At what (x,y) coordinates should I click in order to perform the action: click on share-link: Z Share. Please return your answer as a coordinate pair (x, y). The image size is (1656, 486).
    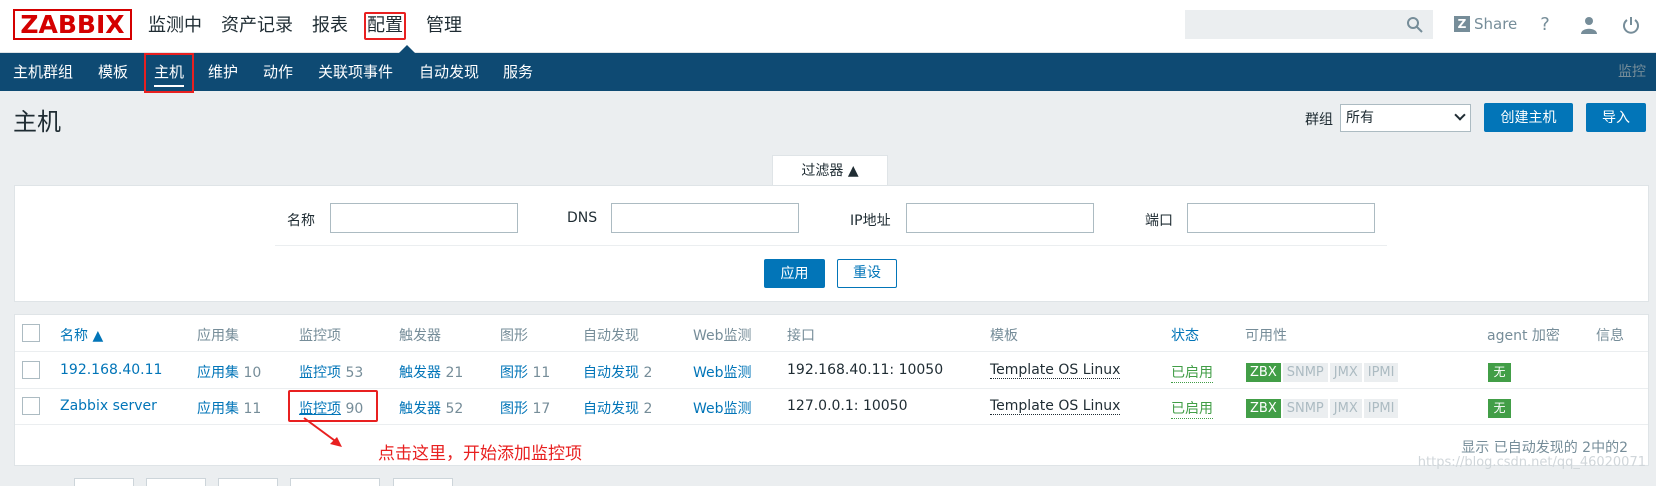
    Looking at the image, I should click on (1485, 24).